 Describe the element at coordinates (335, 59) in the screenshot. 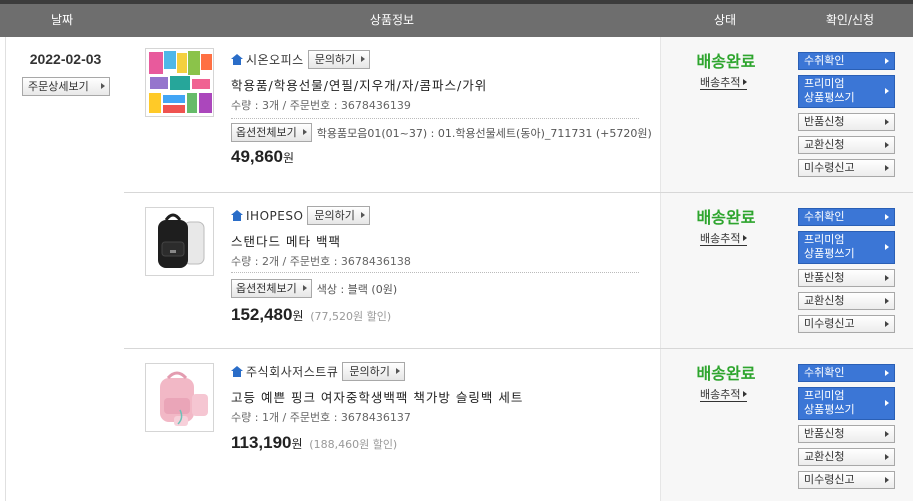

I see `inquiry-label: 문의하기` at that location.